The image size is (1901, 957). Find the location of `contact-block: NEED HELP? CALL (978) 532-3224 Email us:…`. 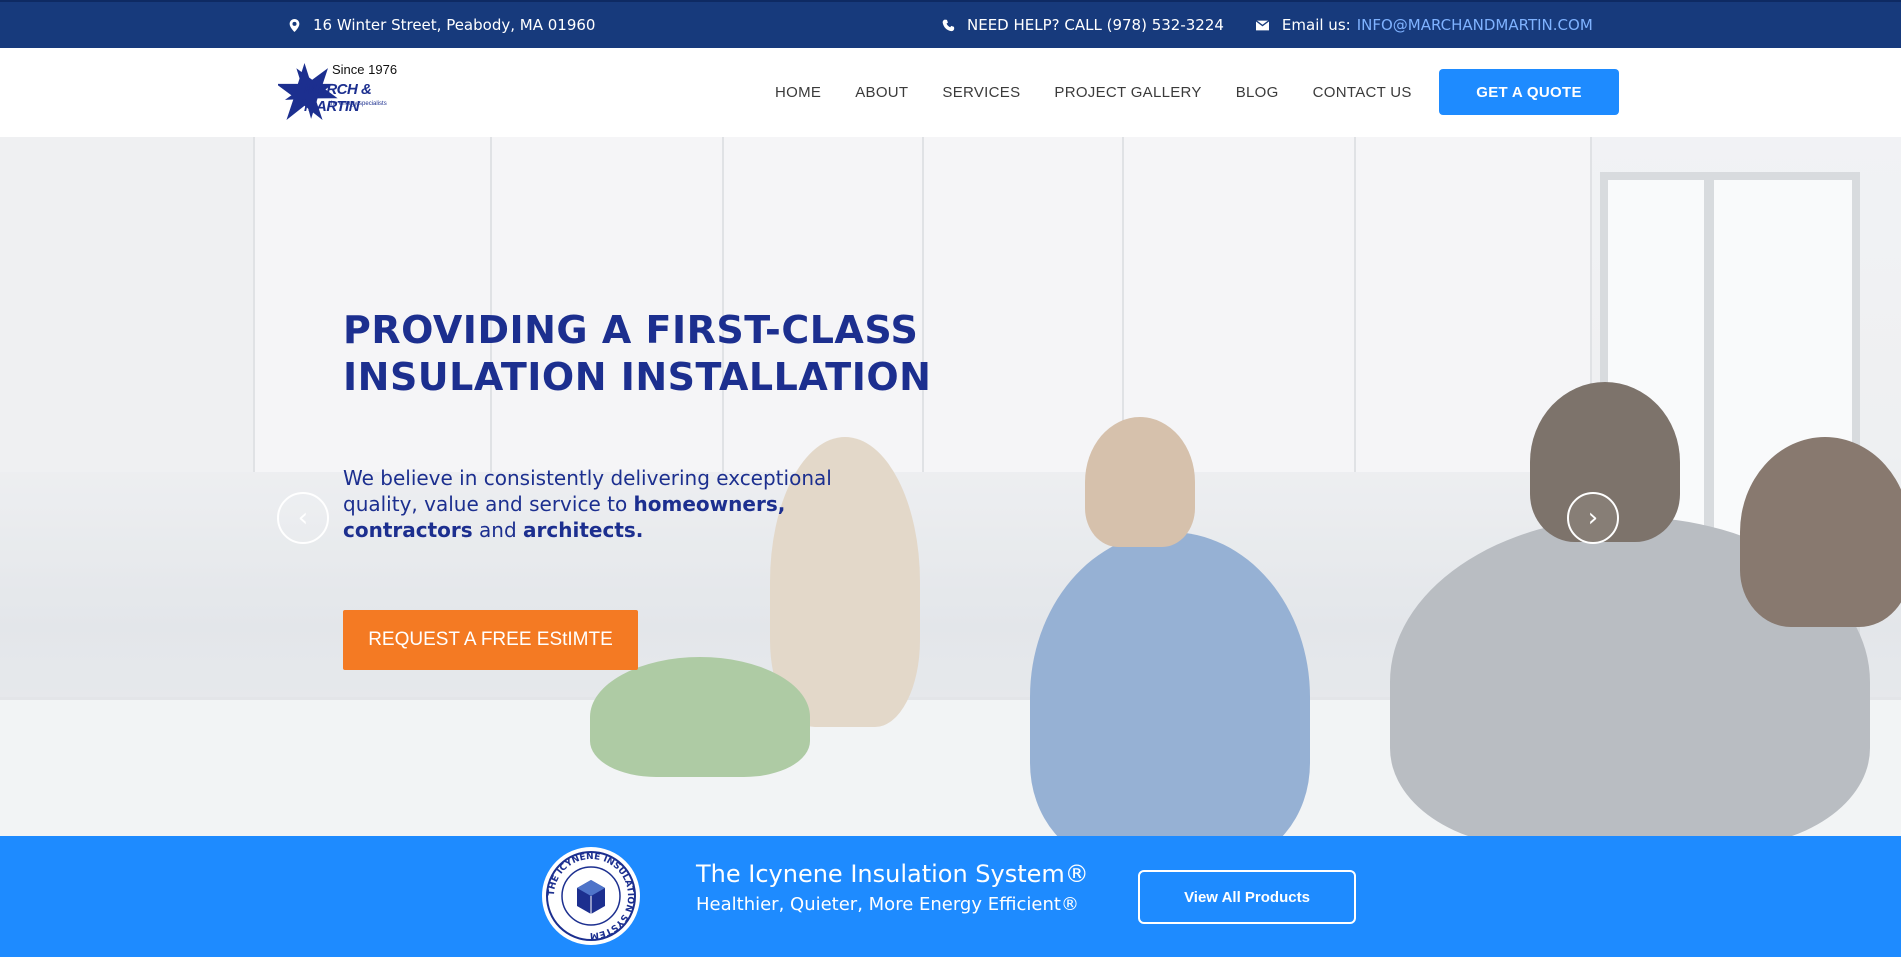

contact-block: NEED HELP? CALL (978) 532-3224 Email us:… is located at coordinates (1267, 25).